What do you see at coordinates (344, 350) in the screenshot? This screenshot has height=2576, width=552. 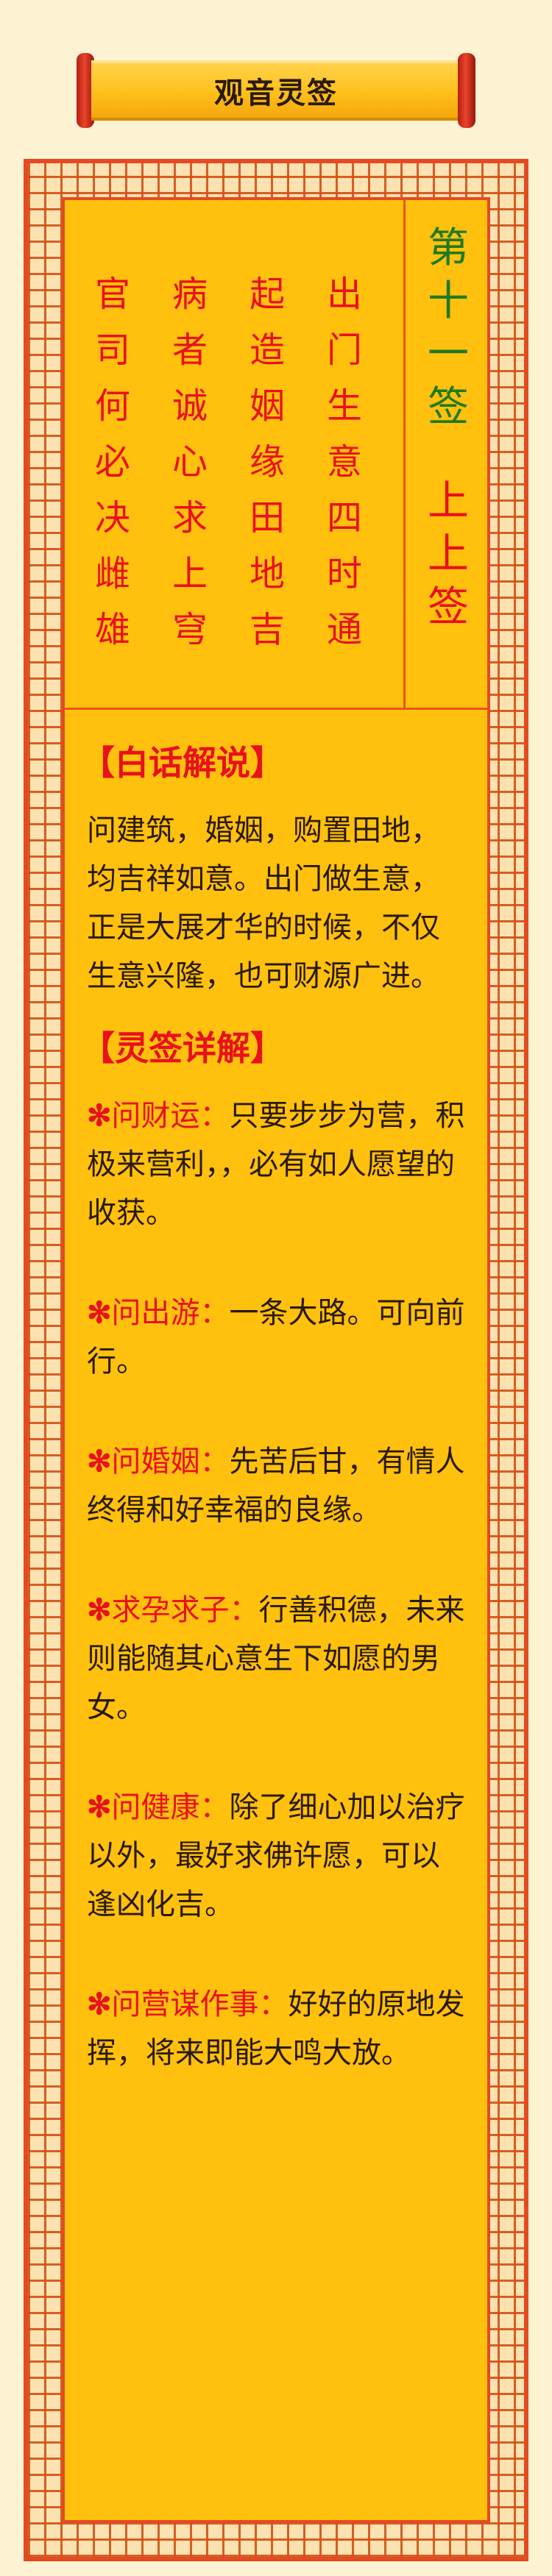 I see `poem-char: 门` at bounding box center [344, 350].